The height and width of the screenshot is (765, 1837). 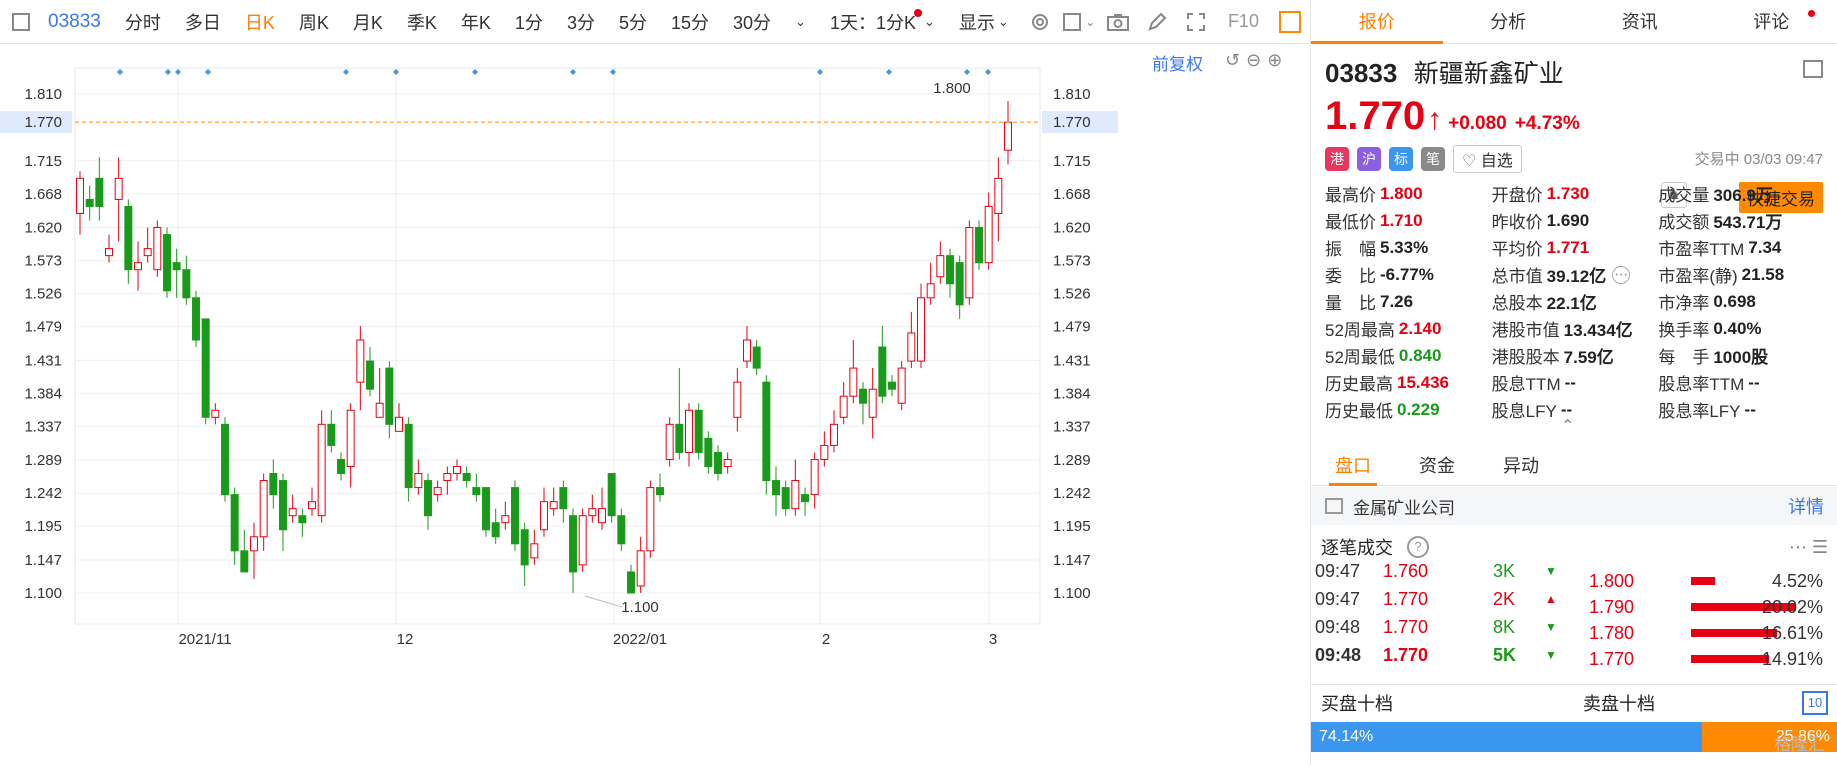 What do you see at coordinates (1748, 222) in the screenshot?
I see `stat-value: 543.71万` at bounding box center [1748, 222].